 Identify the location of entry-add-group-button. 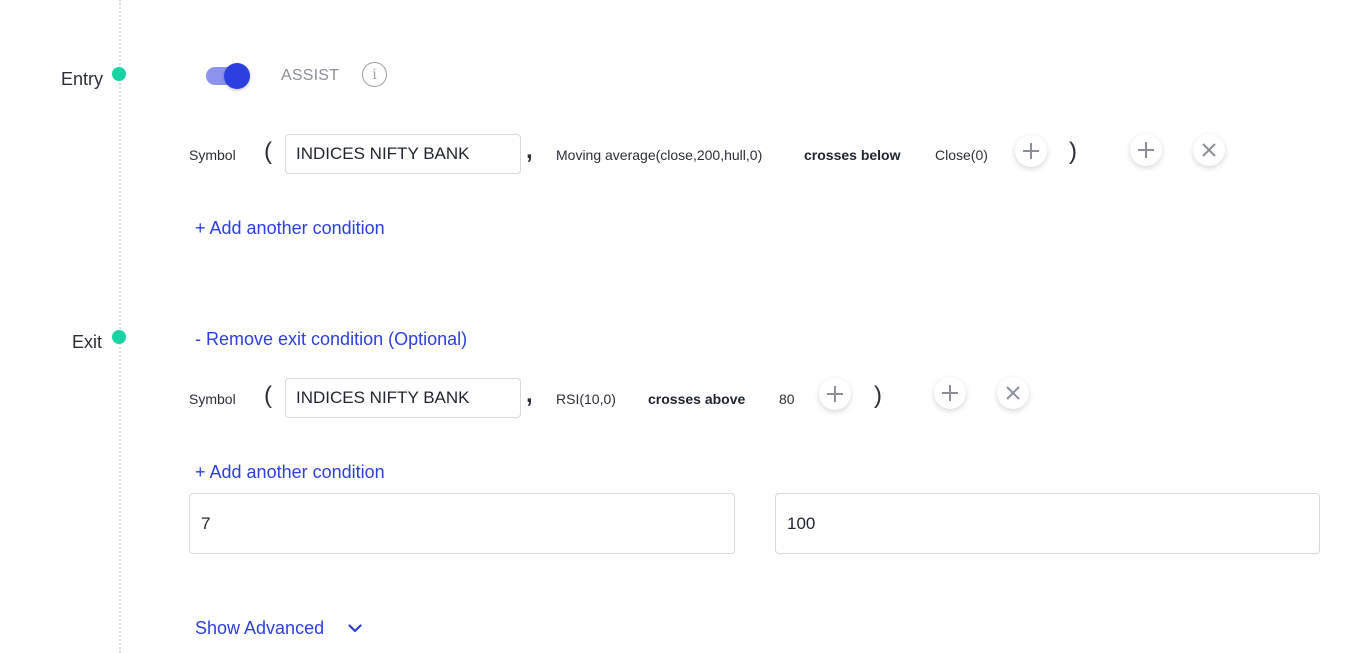
(1146, 150).